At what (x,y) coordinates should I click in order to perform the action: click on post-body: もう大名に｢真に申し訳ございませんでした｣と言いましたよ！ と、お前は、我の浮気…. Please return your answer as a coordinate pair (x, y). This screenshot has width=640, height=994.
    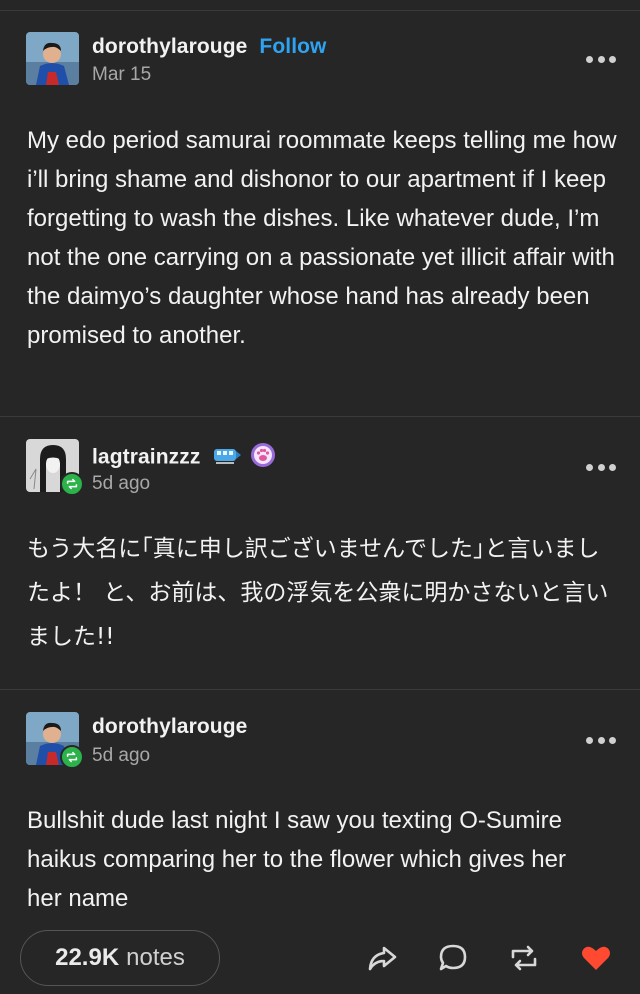
    Looking at the image, I should click on (318, 593).